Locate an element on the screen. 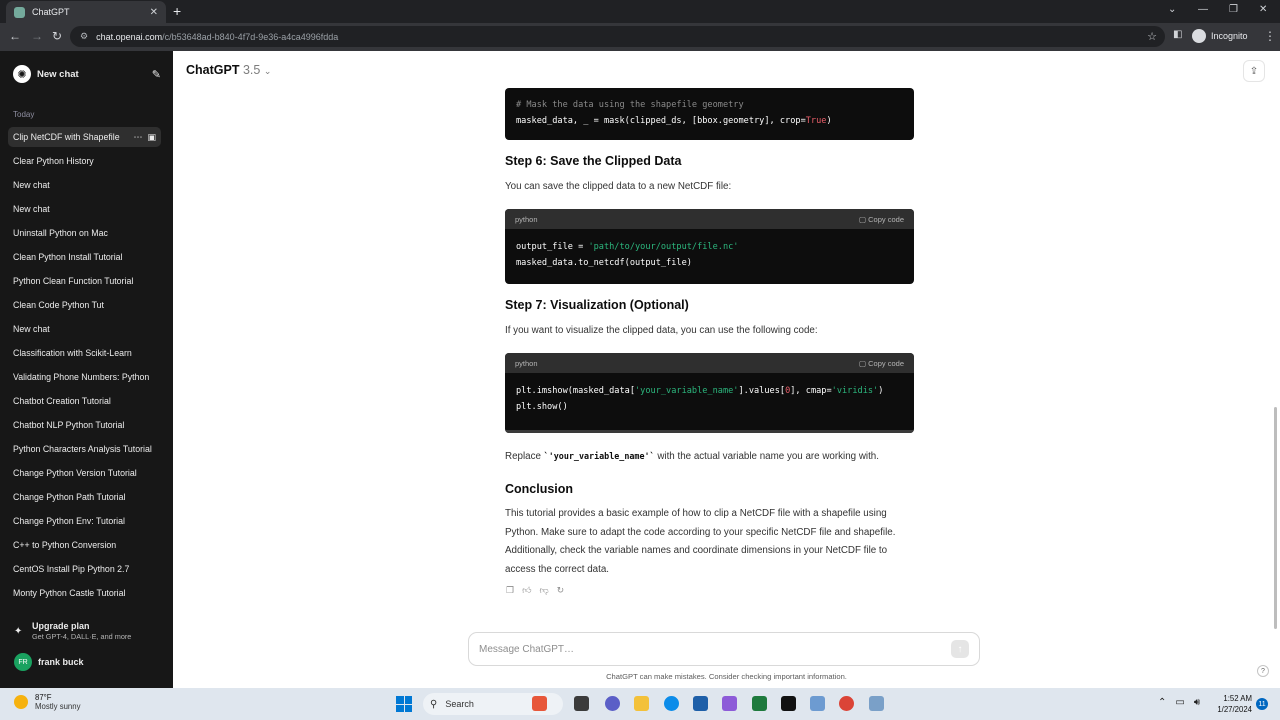 The image size is (1280, 720). message-input is located at coordinates (715, 649).